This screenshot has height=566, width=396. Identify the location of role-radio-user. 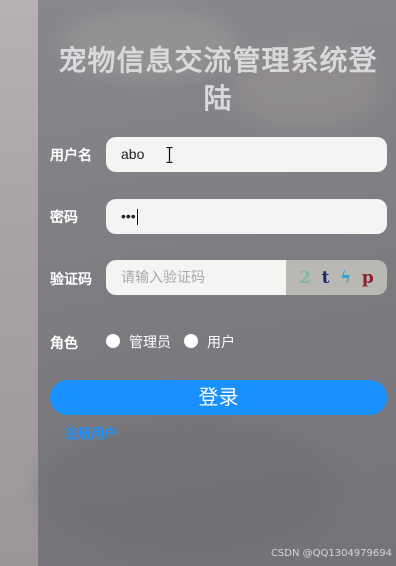
(191, 341).